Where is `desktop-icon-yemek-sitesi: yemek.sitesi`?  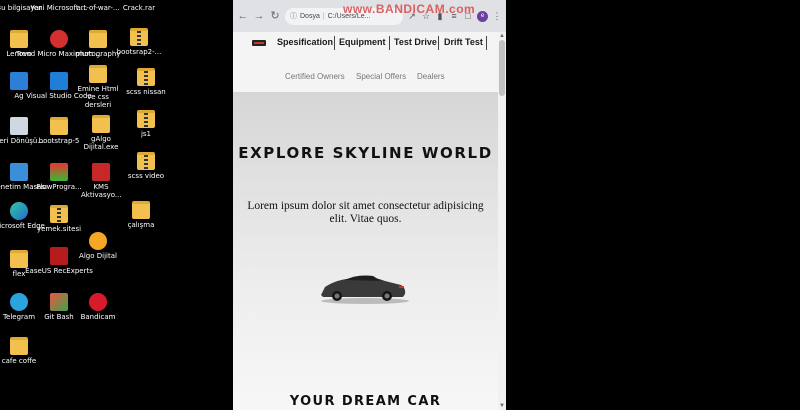 desktop-icon-yemek-sitesi: yemek.sitesi is located at coordinates (59, 219).